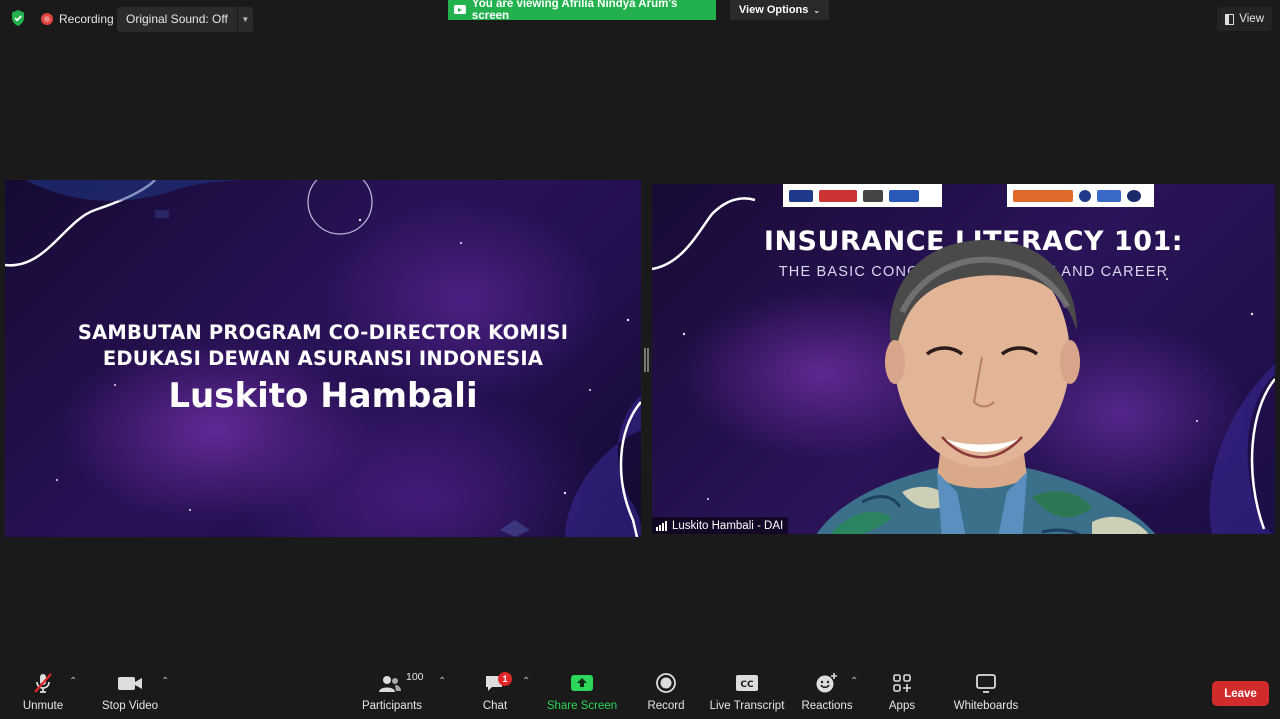 This screenshot has height=719, width=1280. What do you see at coordinates (442, 681) in the screenshot?
I see `participants-options-chevron-up-icon: ⌃` at bounding box center [442, 681].